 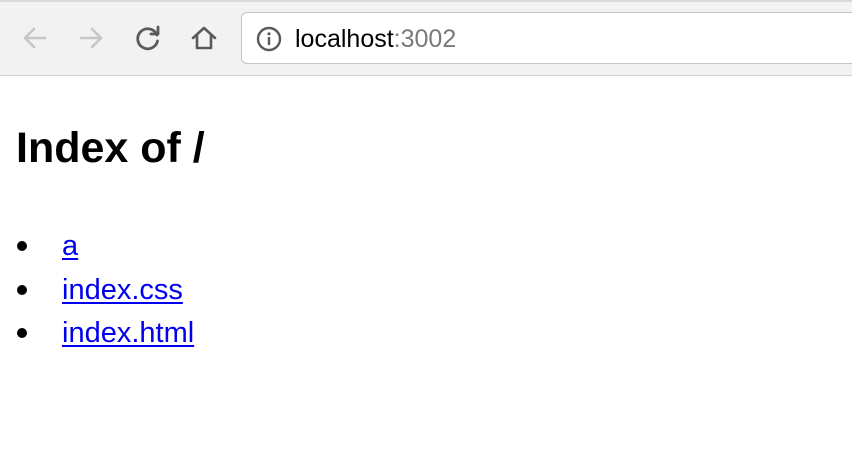 I want to click on back-button, so click(x=35, y=38).